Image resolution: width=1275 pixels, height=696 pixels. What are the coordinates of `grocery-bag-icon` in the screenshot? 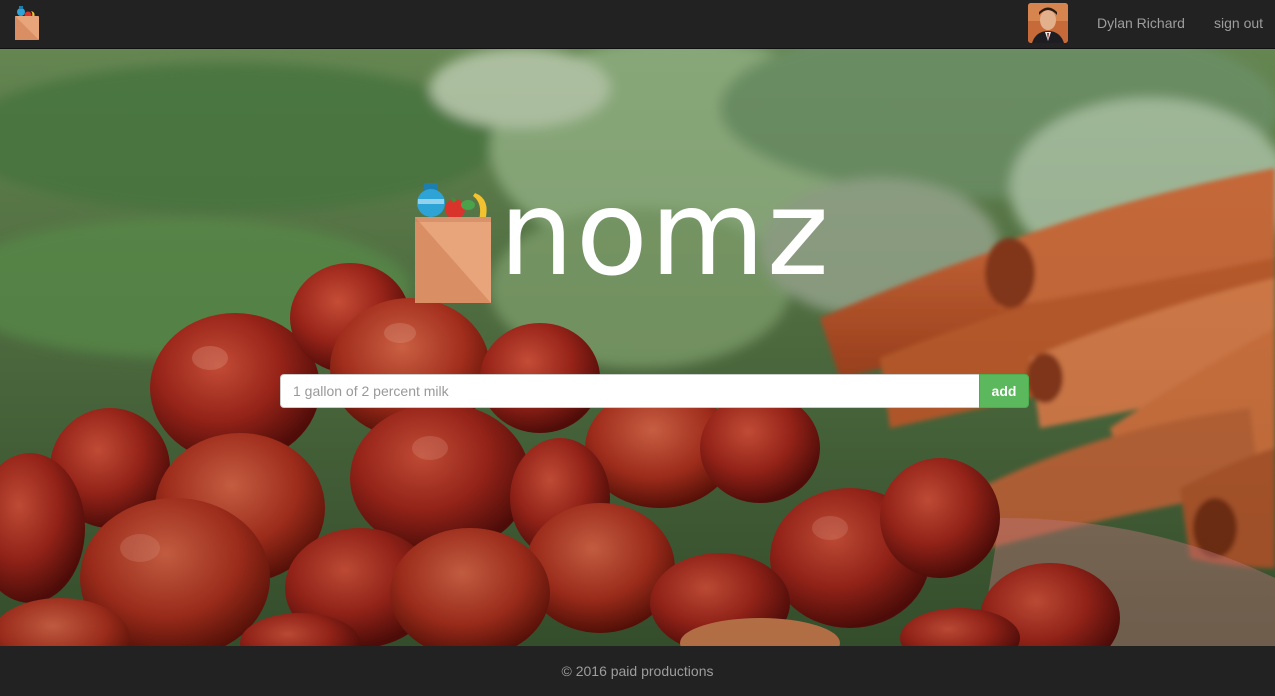 It's located at (27, 22).